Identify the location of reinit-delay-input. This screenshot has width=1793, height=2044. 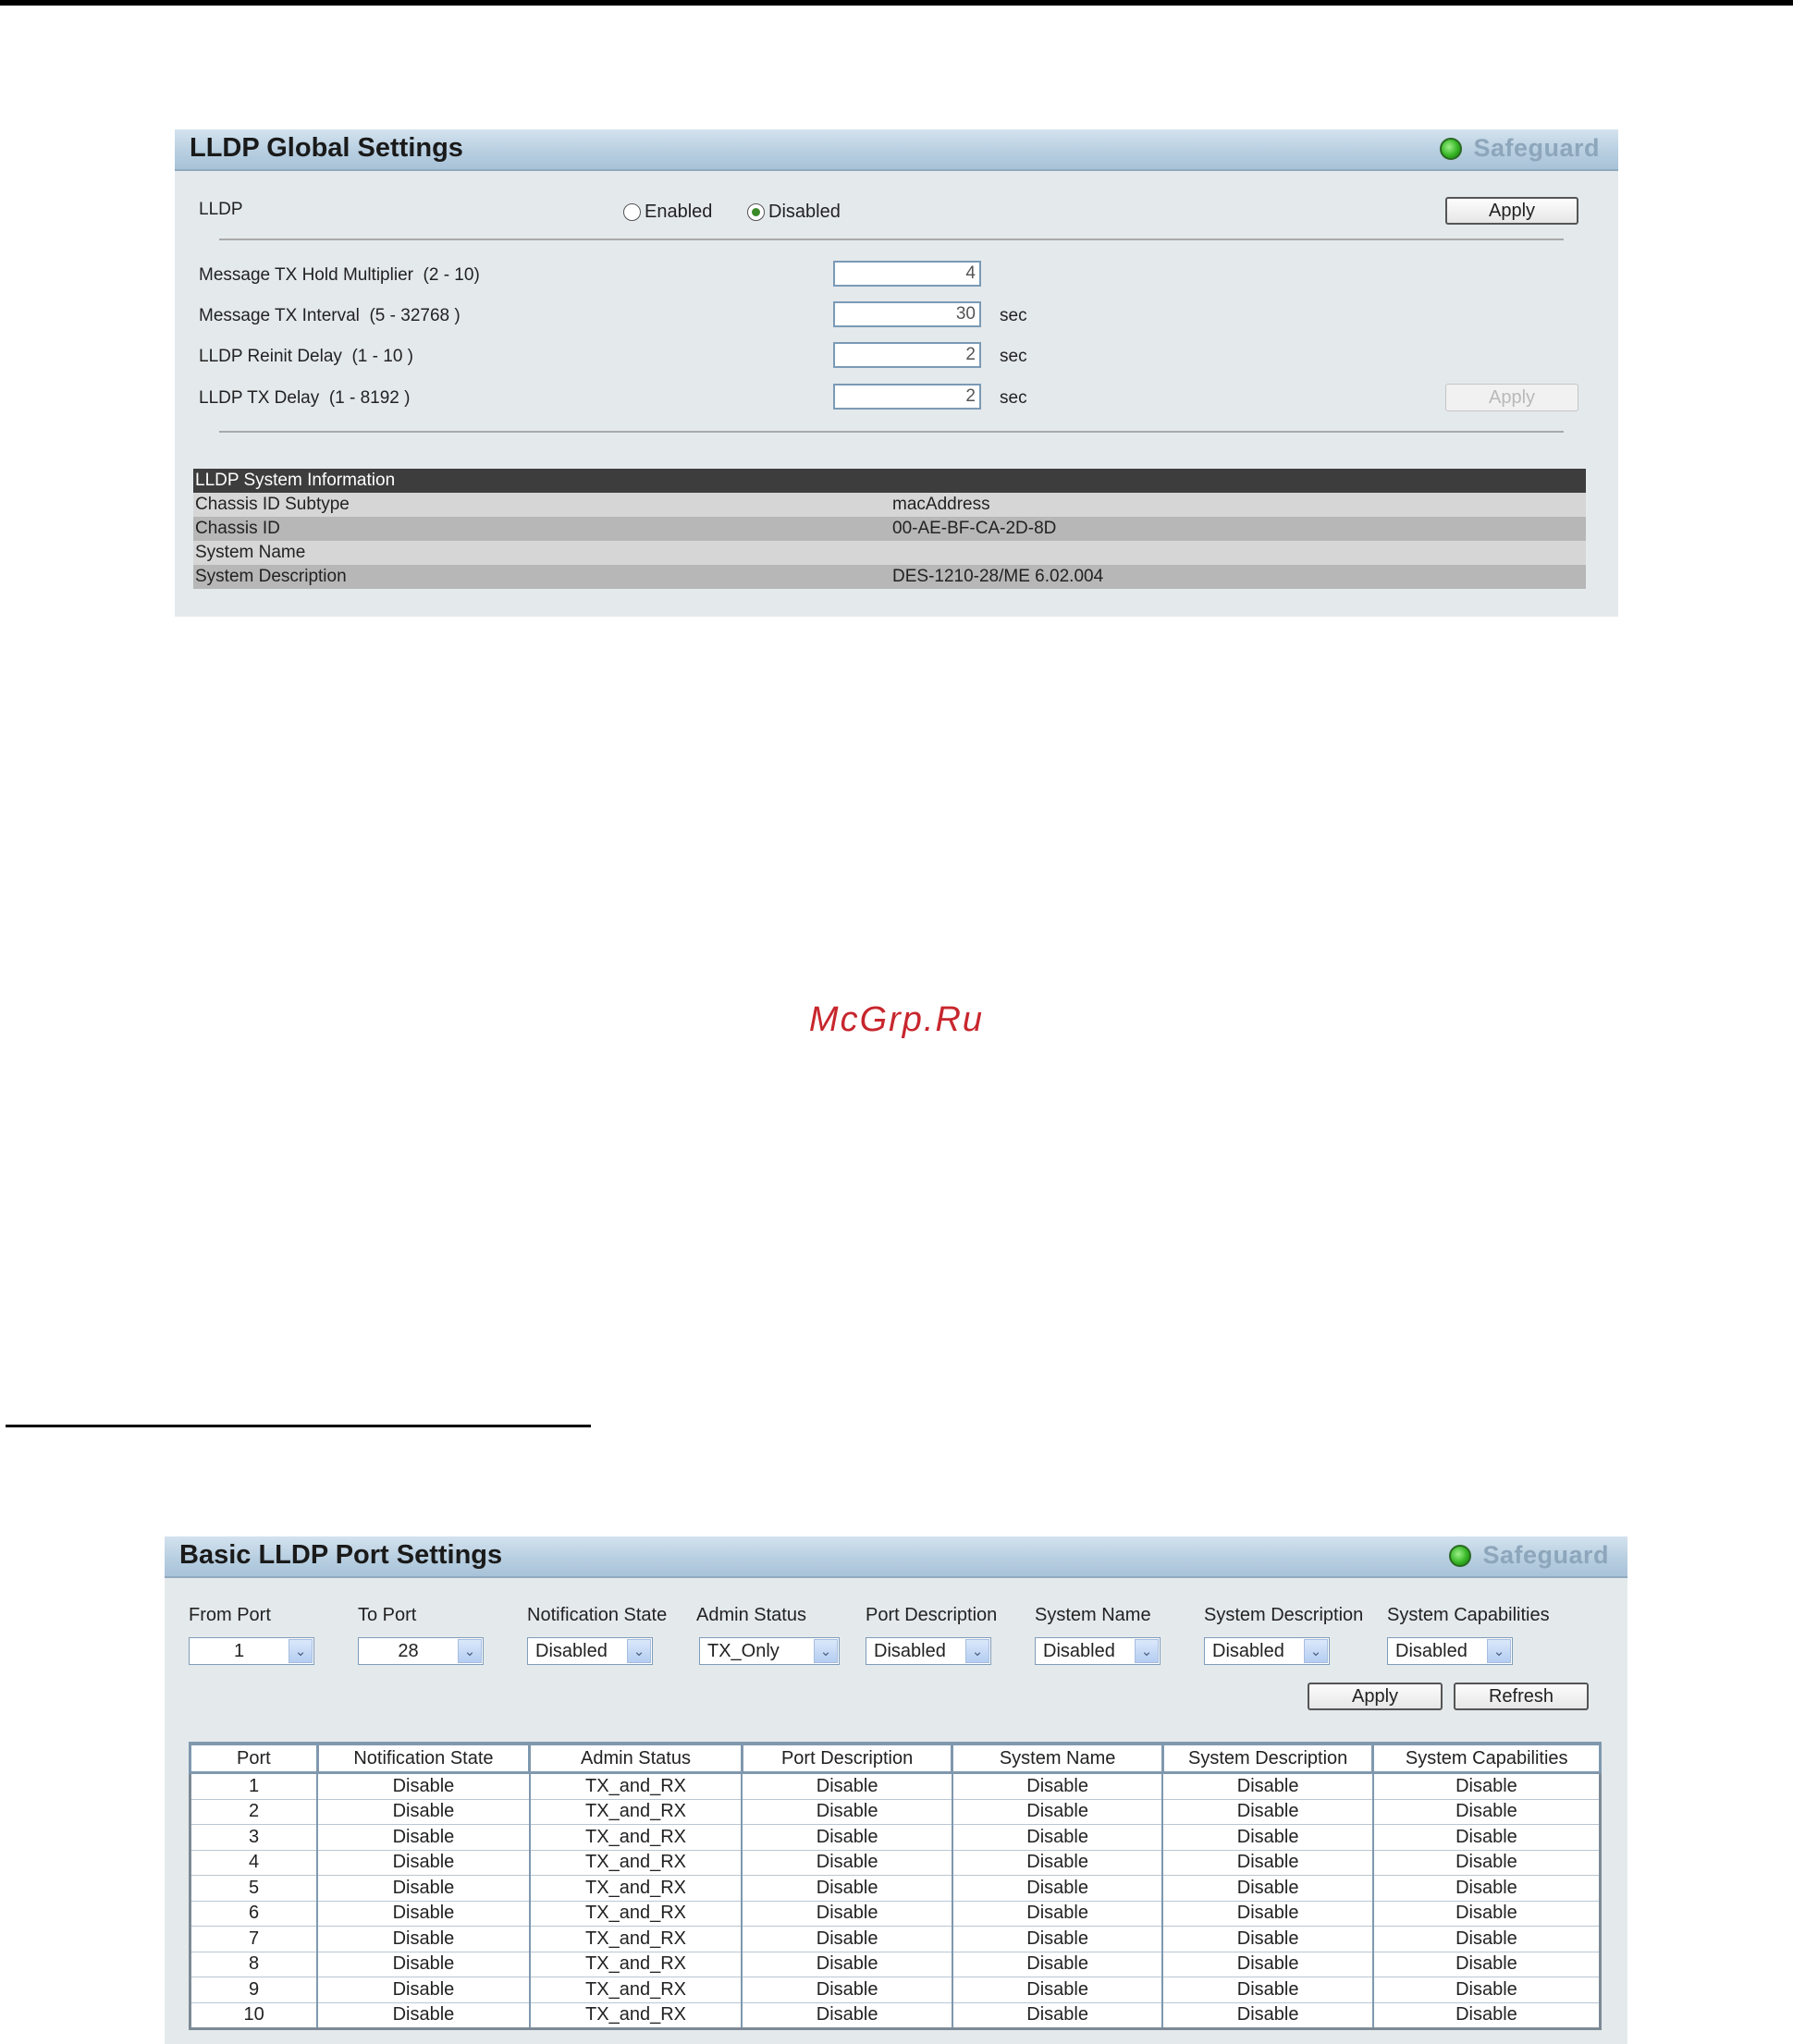
(907, 355).